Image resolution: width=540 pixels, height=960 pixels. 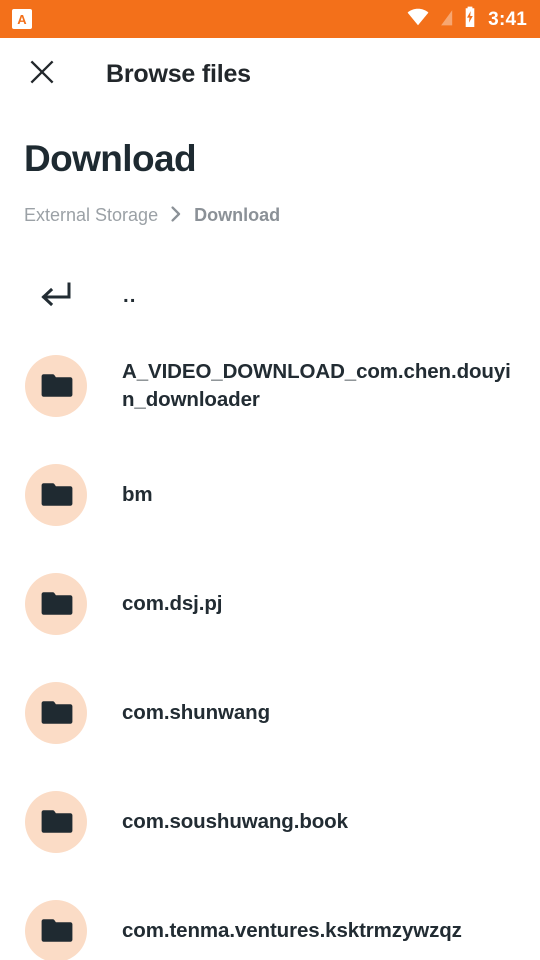 I want to click on file-name: com.soushuwang.book, so click(x=235, y=822).